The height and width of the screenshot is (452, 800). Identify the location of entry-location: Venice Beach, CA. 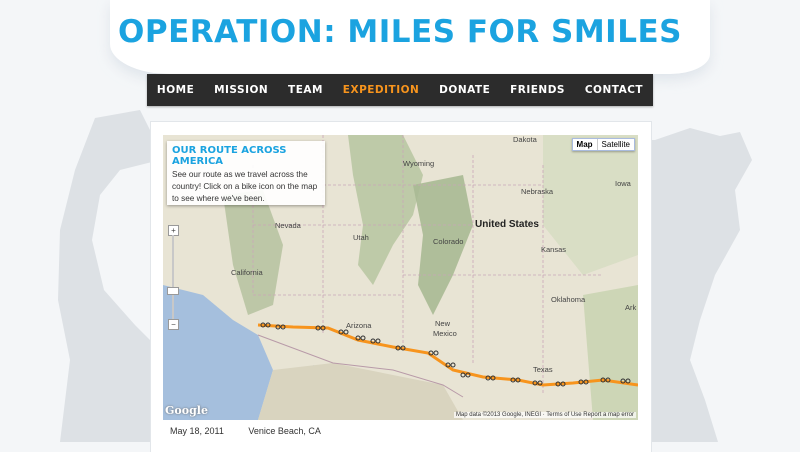
(284, 431).